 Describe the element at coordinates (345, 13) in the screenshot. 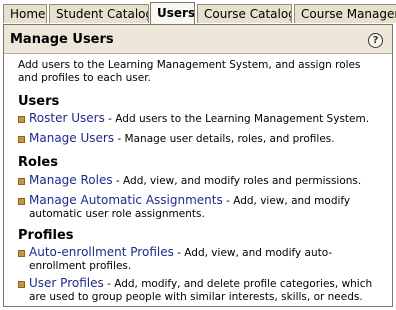

I see `tab-course-management: Course Manageme` at that location.